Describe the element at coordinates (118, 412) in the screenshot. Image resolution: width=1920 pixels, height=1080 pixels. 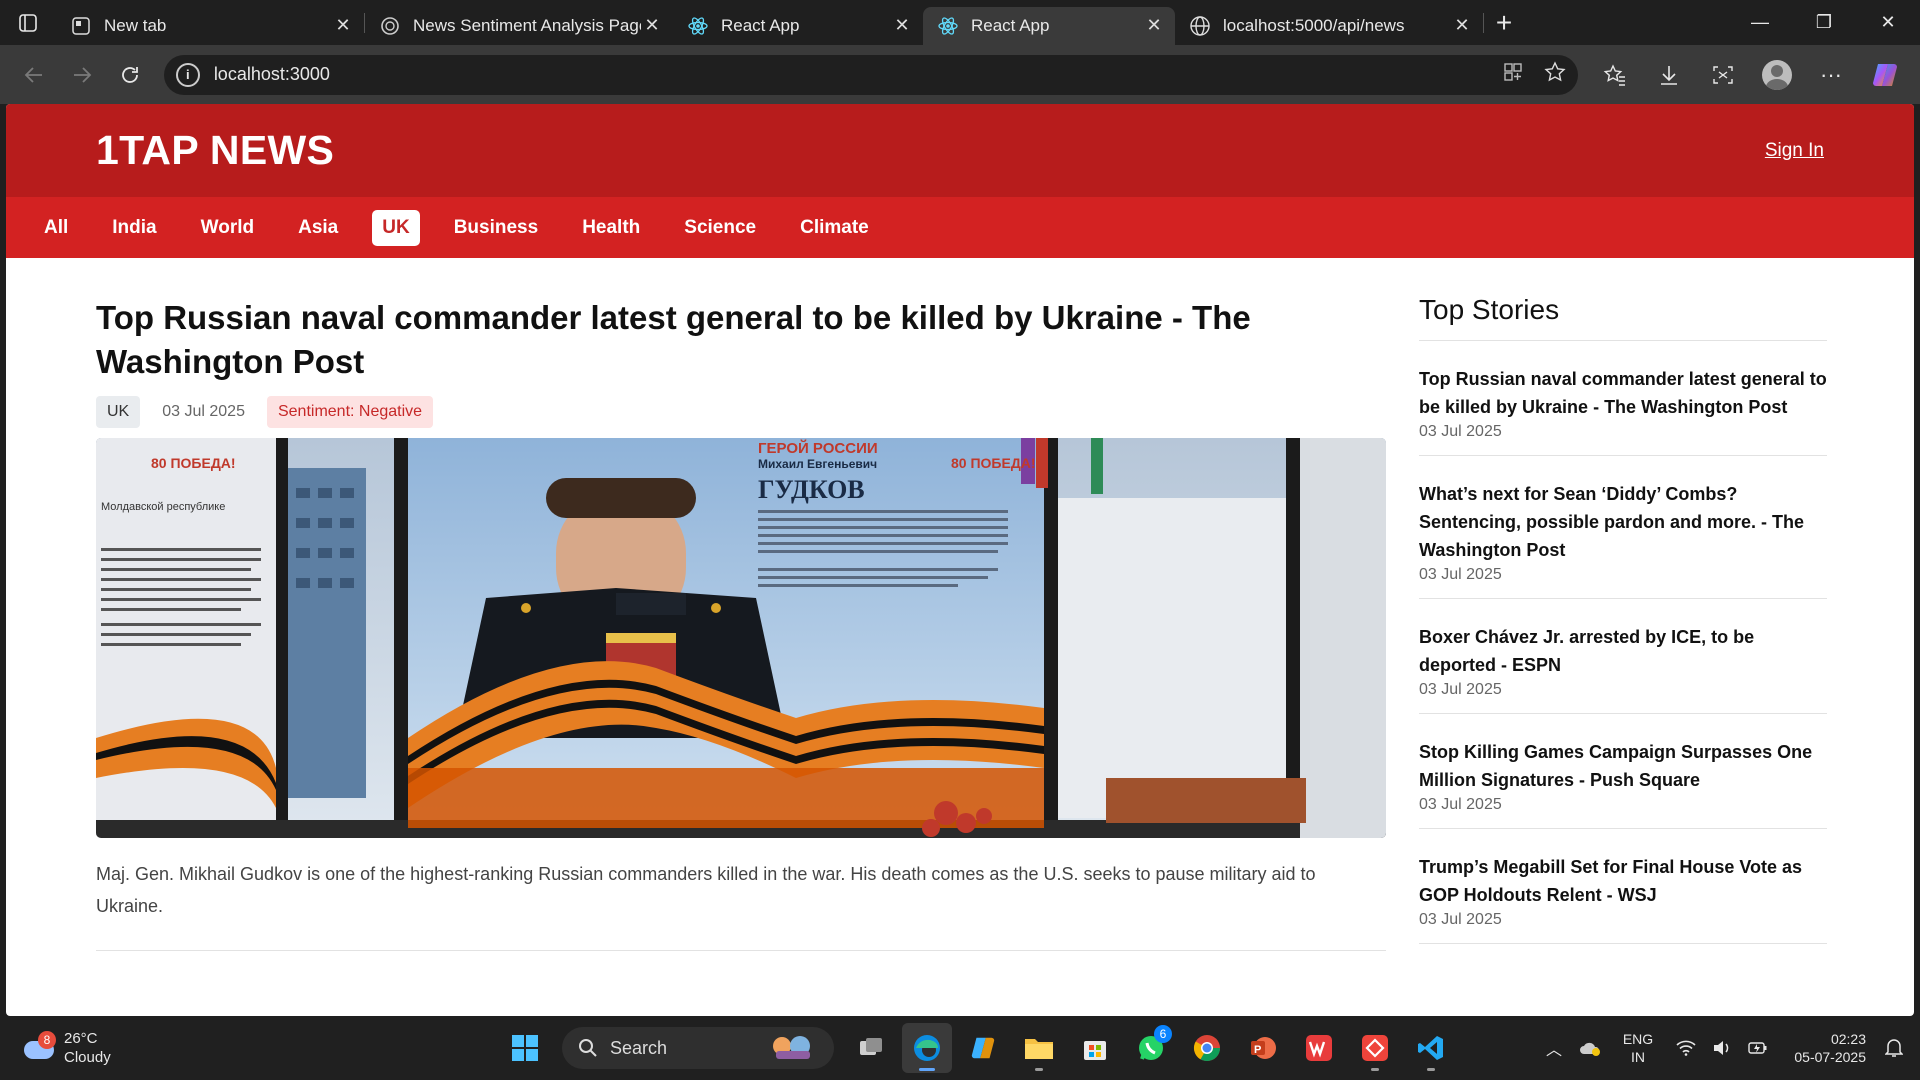
I see `category-badge: UK` at that location.